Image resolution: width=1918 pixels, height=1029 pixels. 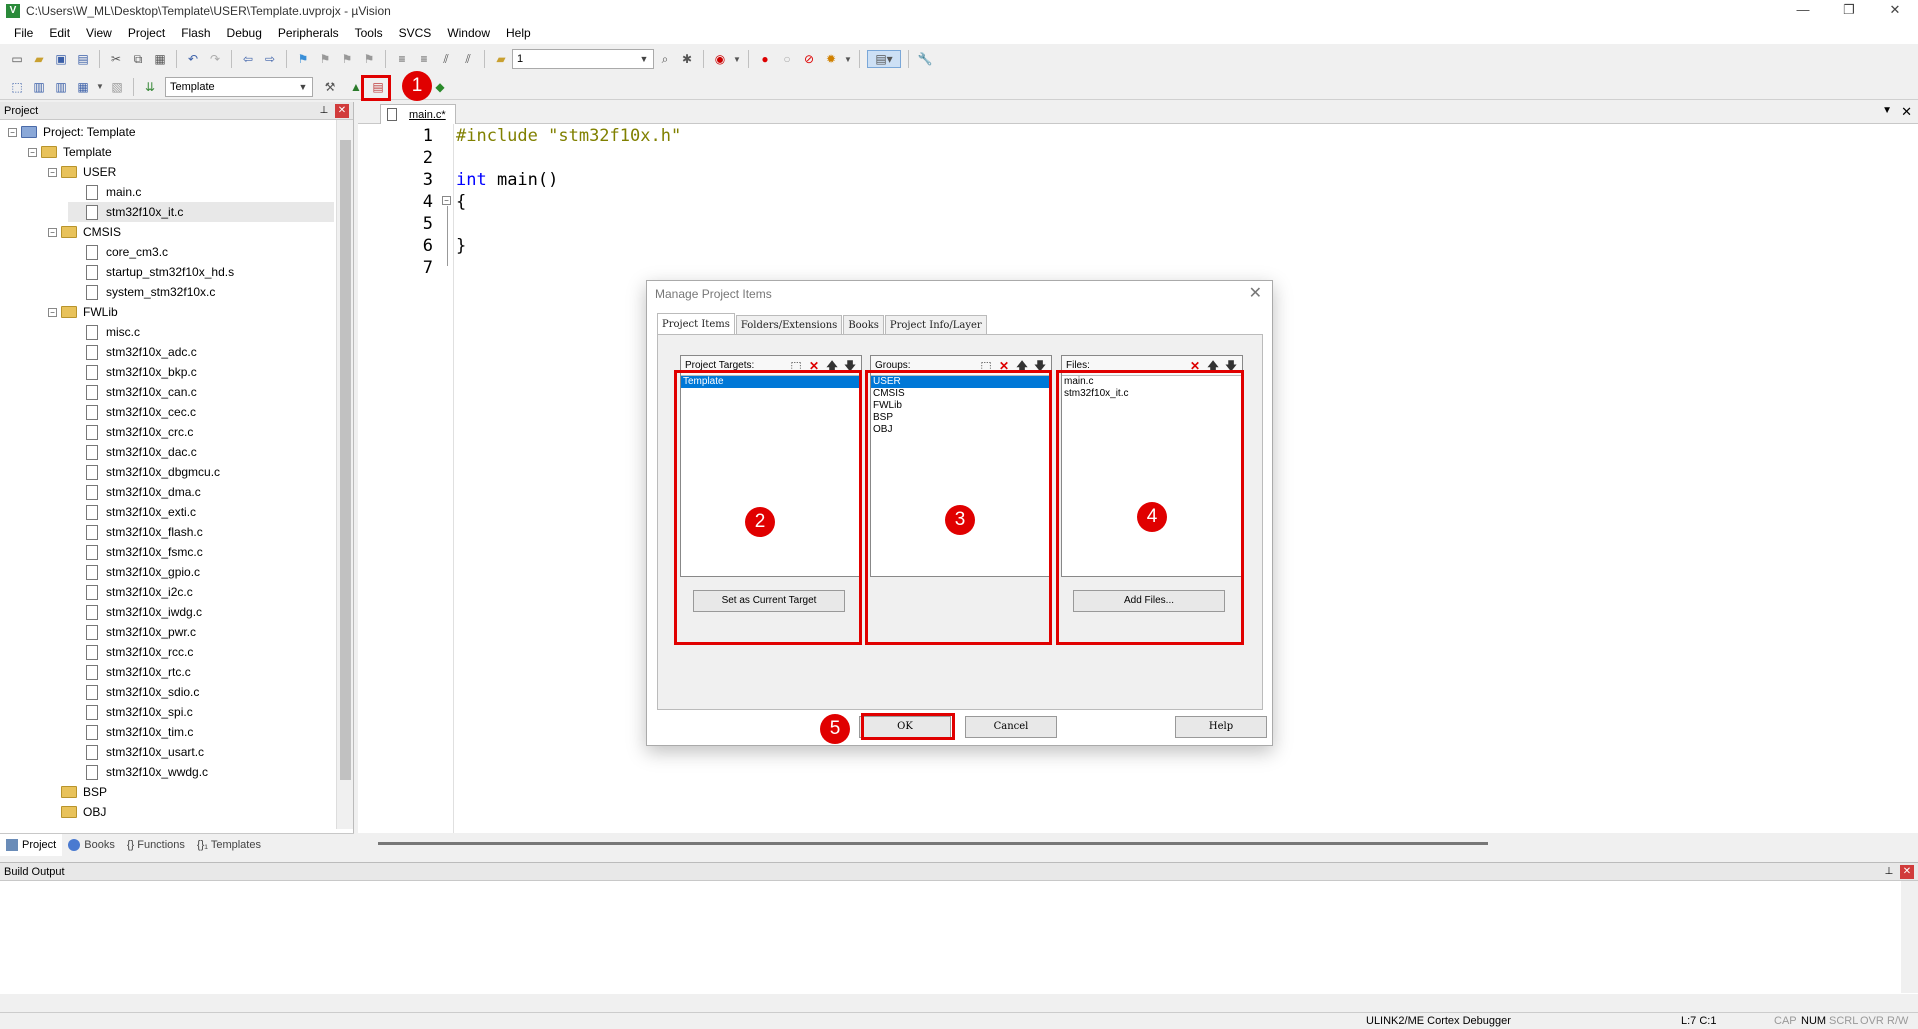 I want to click on tree-file-item: main.c, so click(x=104, y=192).